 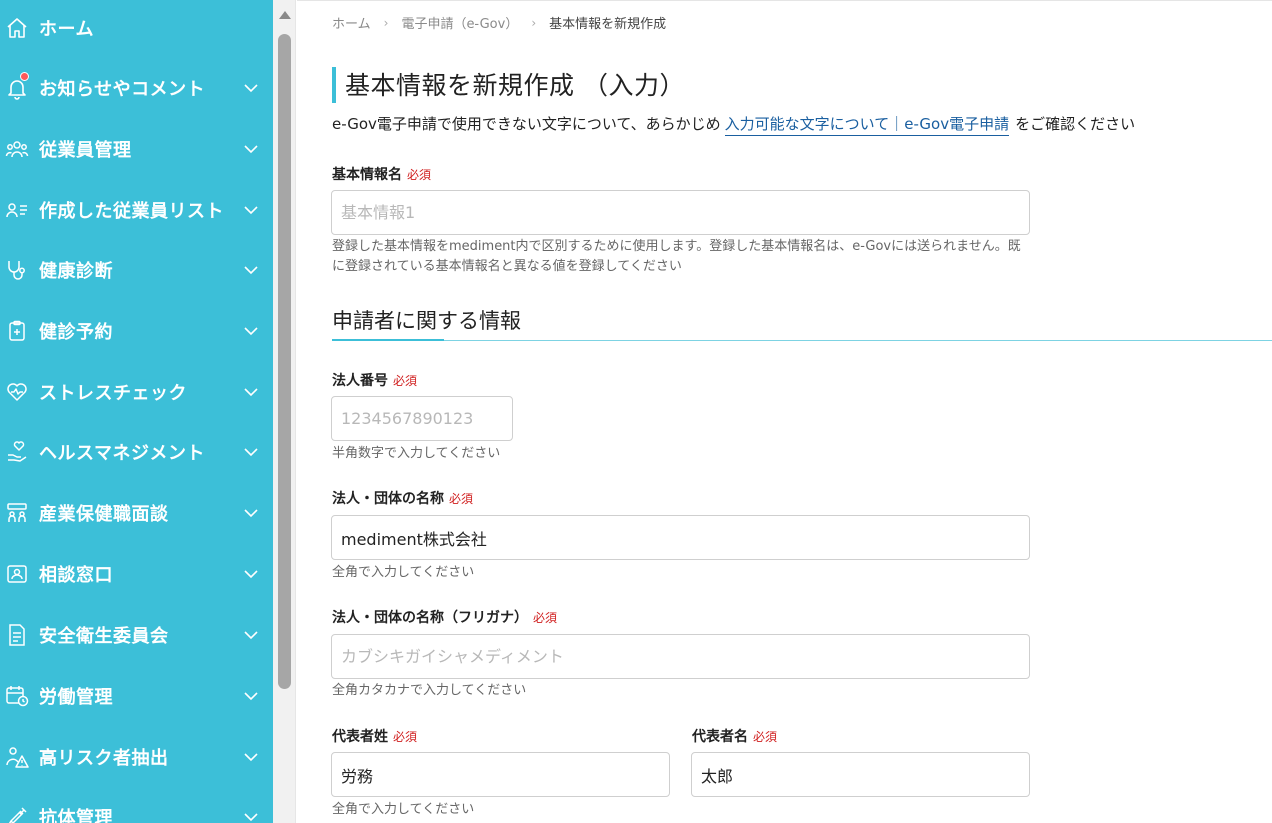 What do you see at coordinates (136, 270) in the screenshot?
I see `sidebar-item-health-checkup: 健康診断` at bounding box center [136, 270].